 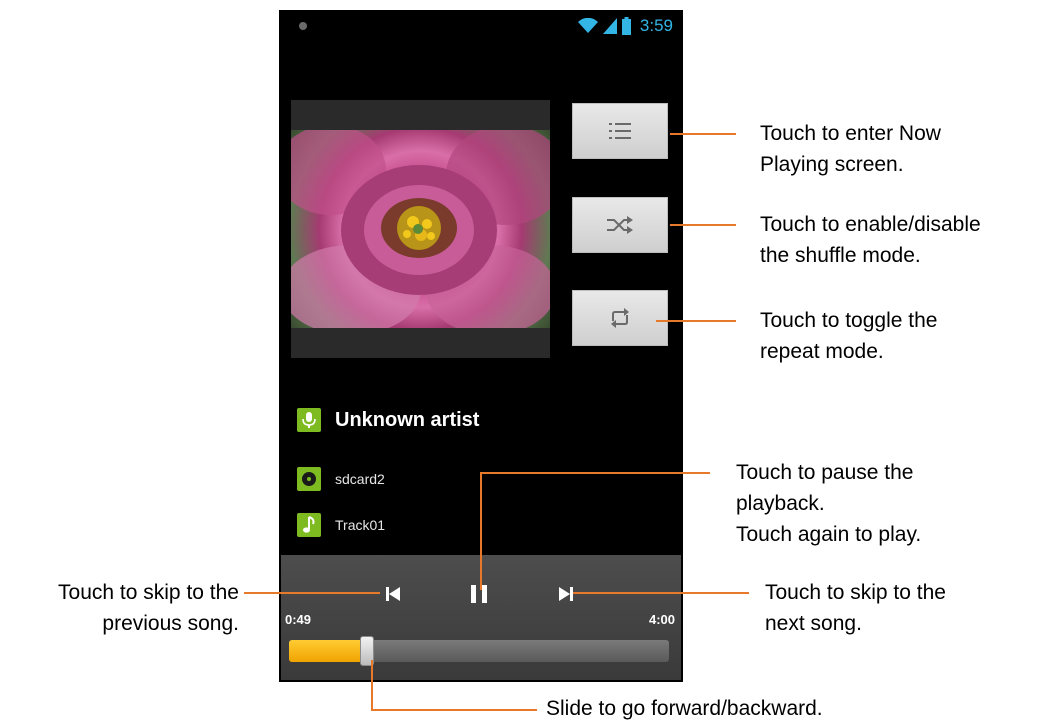 I want to click on music-note-icon, so click(x=309, y=525).